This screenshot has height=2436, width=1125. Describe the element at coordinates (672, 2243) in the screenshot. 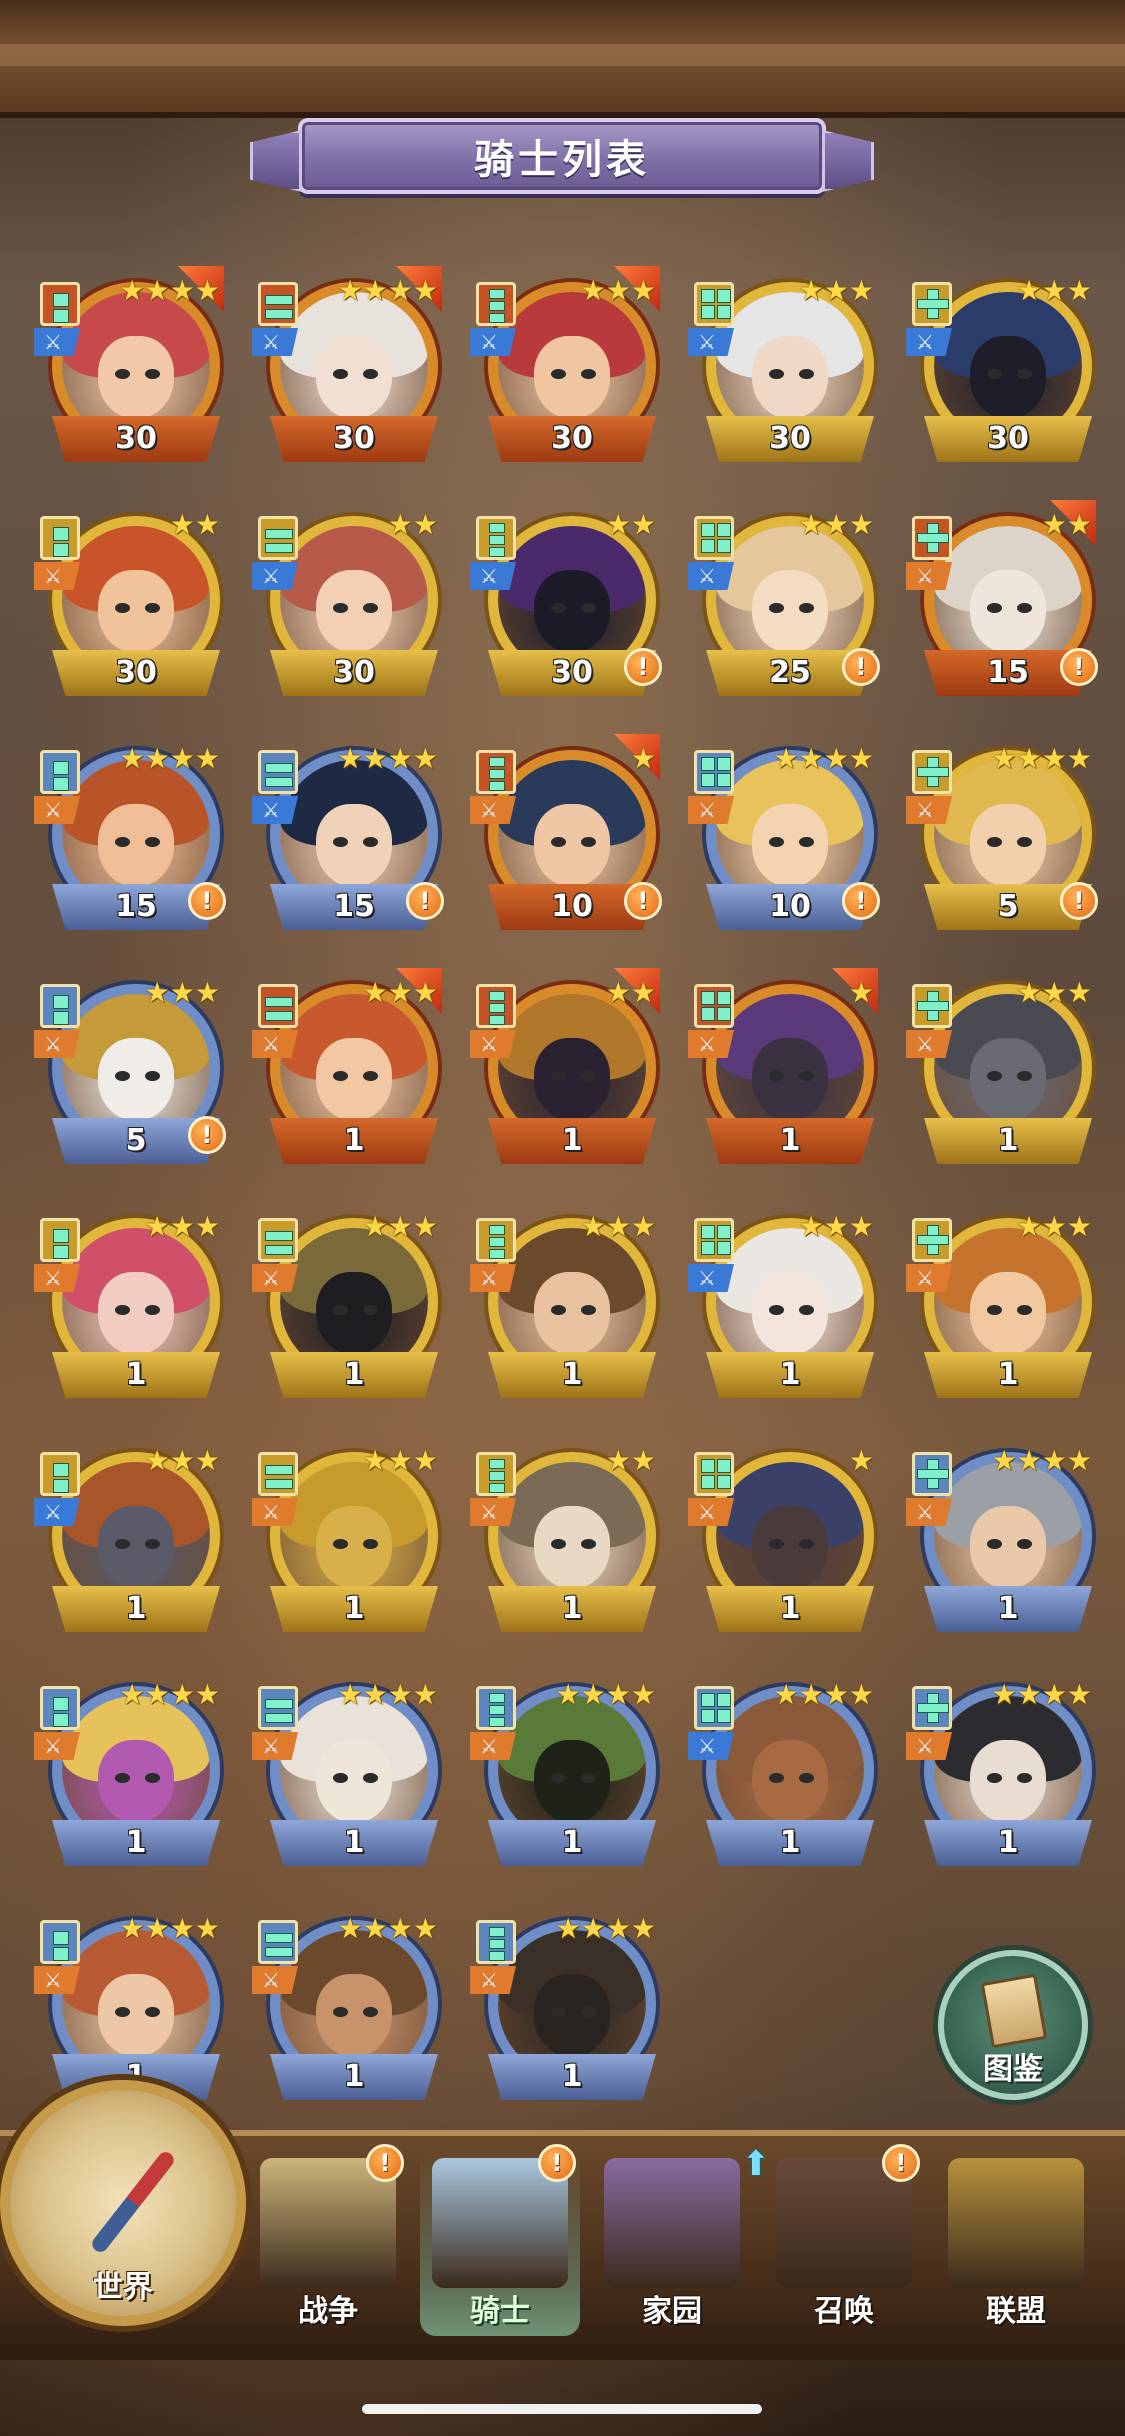

I see `nav-tab-home: 家园` at that location.